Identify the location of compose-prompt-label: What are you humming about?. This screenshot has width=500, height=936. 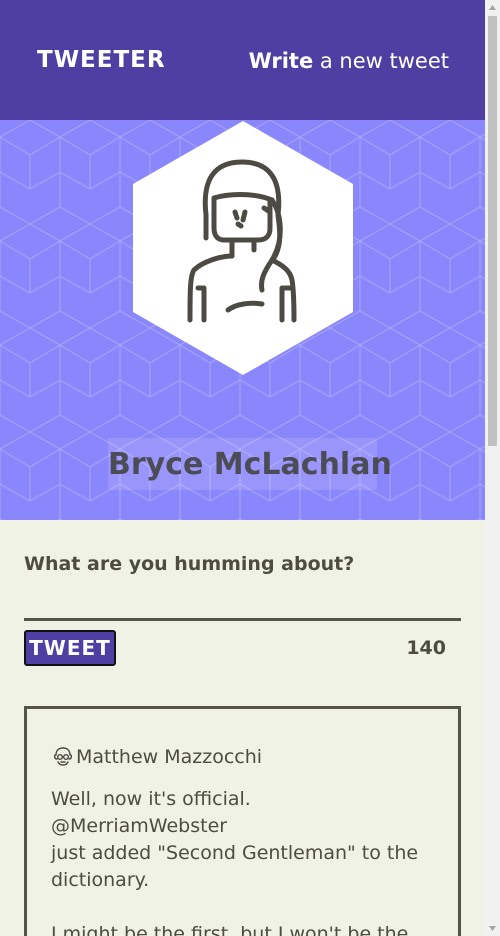
(189, 564).